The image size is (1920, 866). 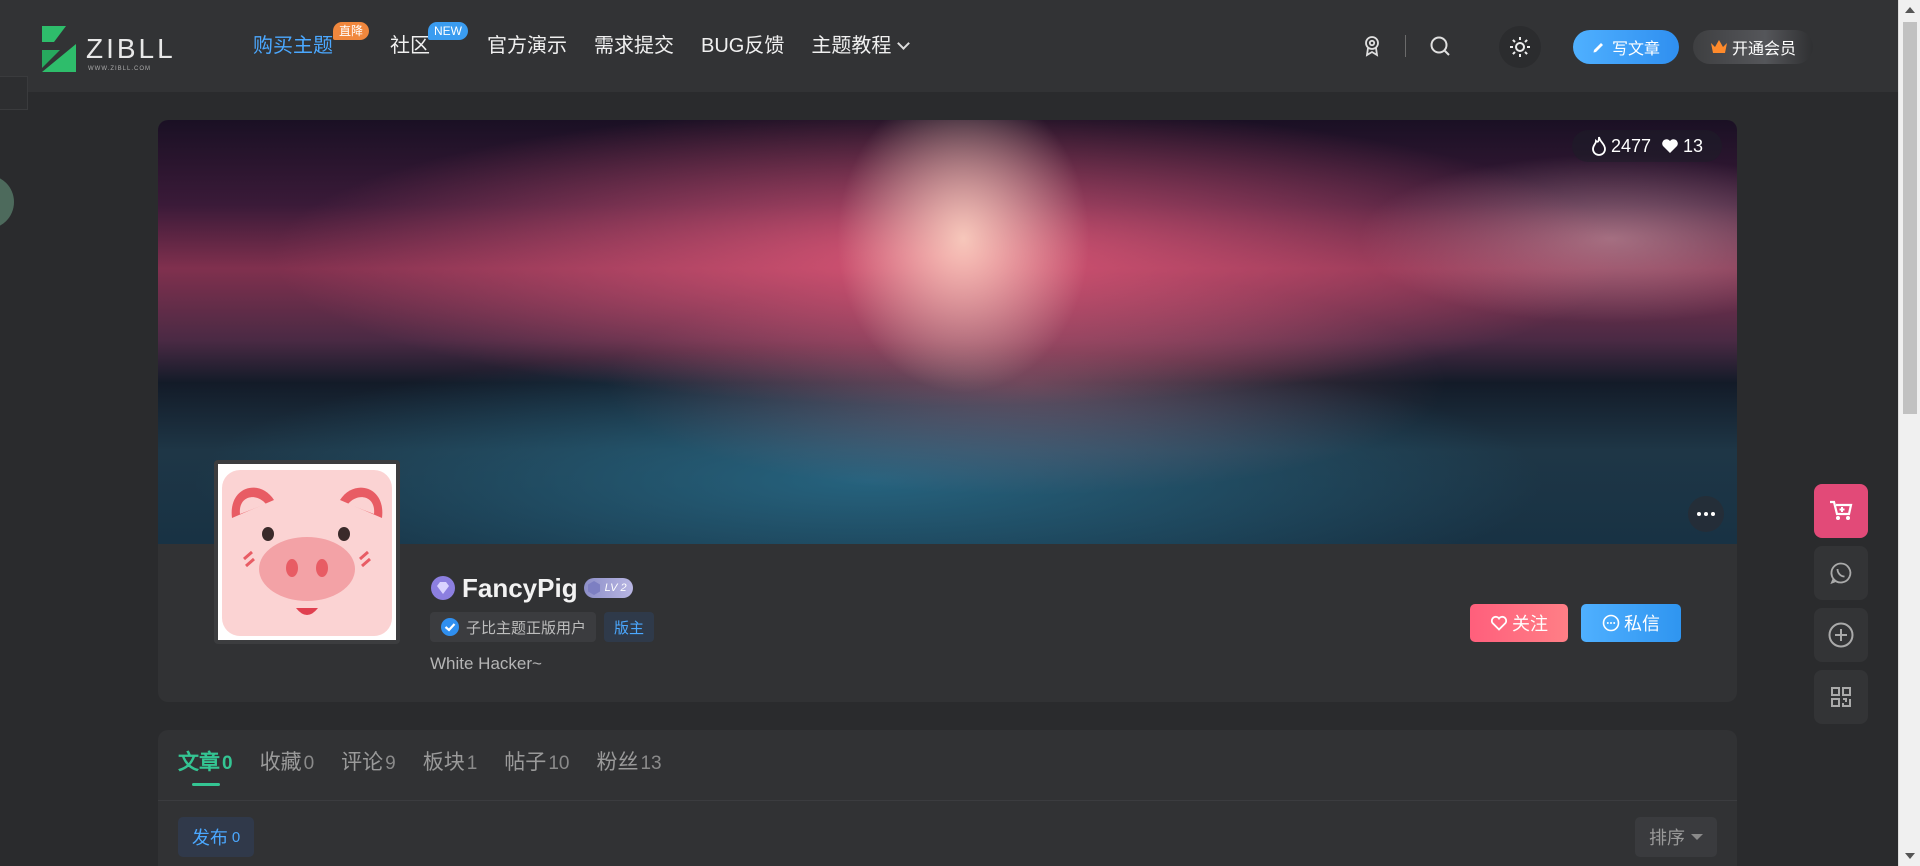 I want to click on tab-comments-count: 9, so click(x=390, y=763).